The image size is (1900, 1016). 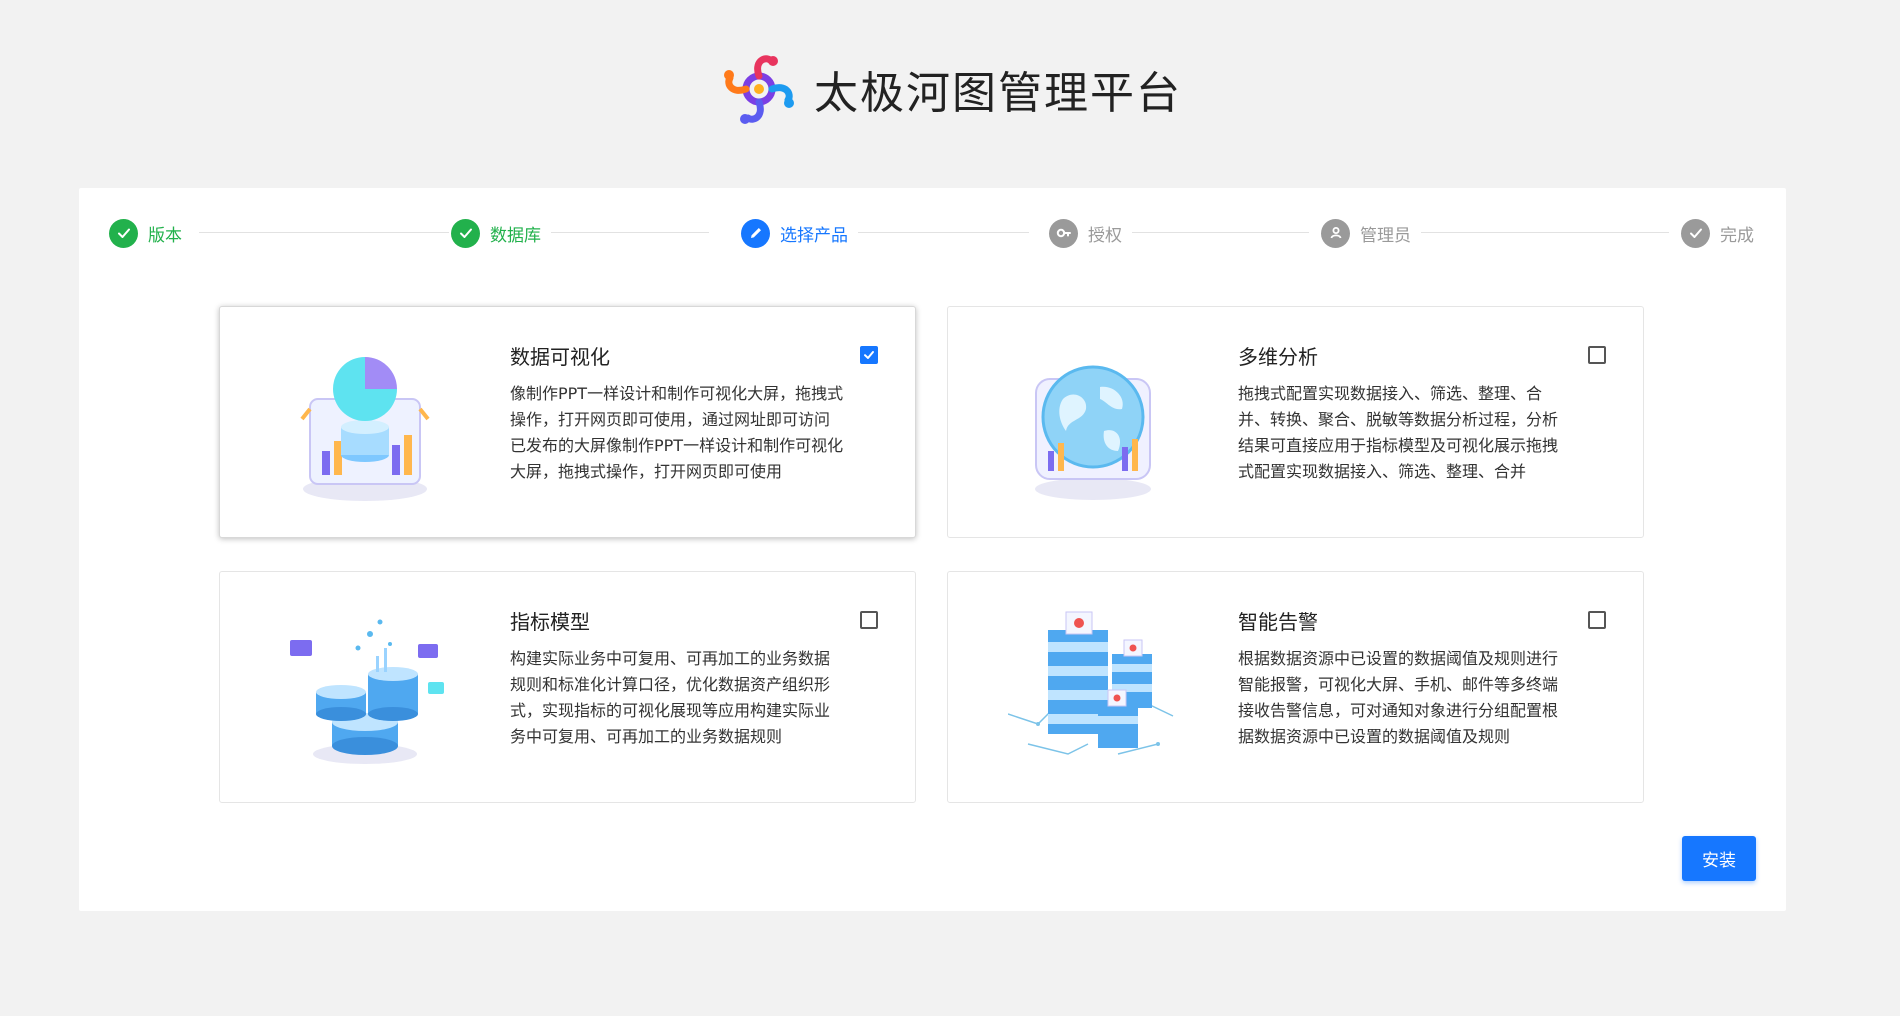 I want to click on step-label: 完成, so click(x=1737, y=235).